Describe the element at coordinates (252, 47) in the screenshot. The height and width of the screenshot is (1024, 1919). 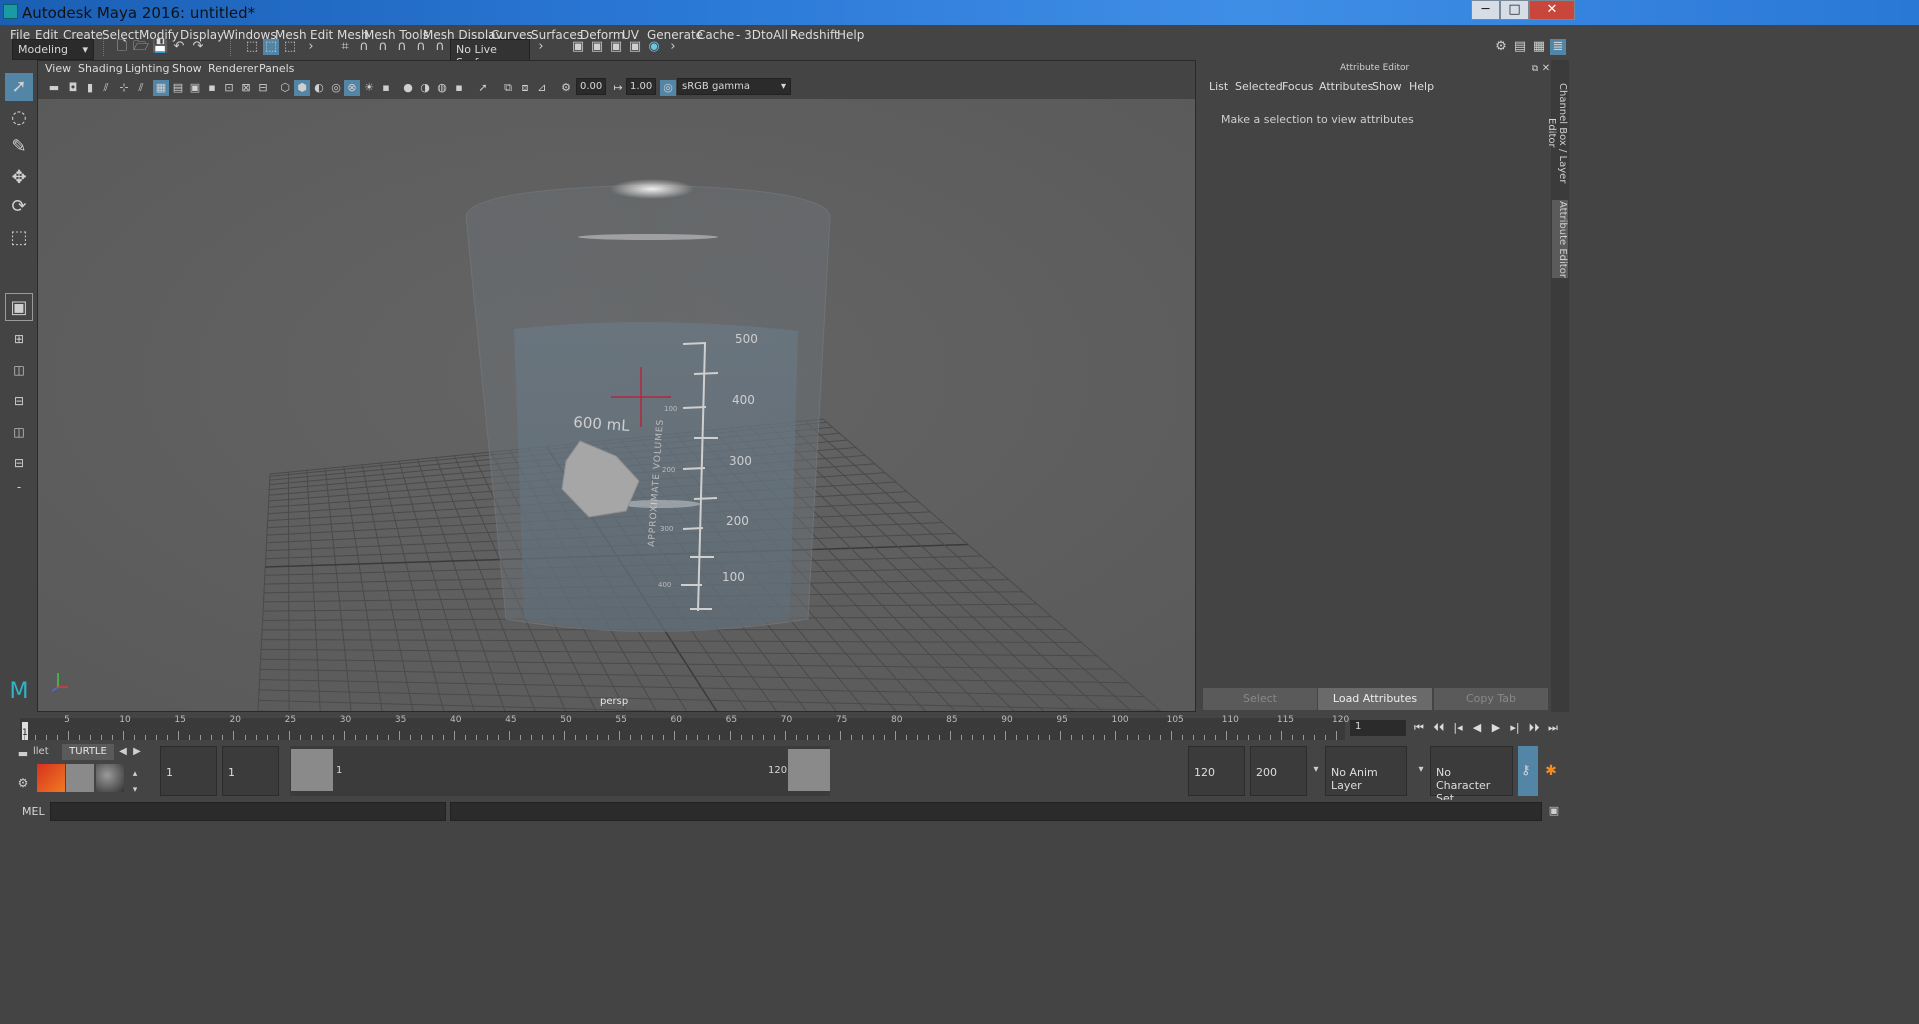
I see `select-hierarchy-icon: ⬚` at that location.